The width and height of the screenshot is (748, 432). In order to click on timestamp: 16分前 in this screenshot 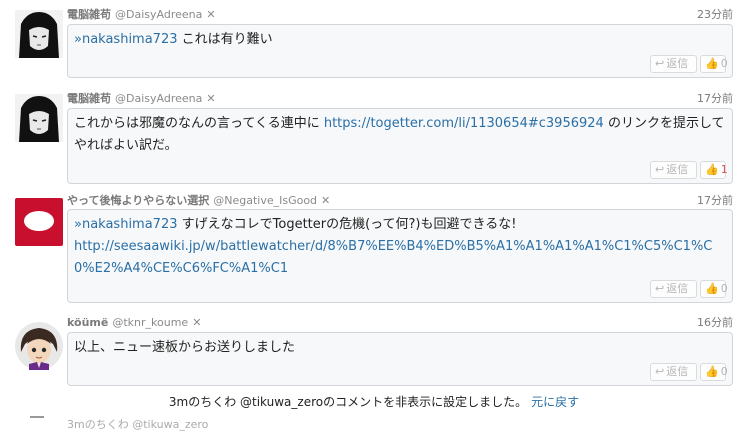, I will do `click(715, 323)`.